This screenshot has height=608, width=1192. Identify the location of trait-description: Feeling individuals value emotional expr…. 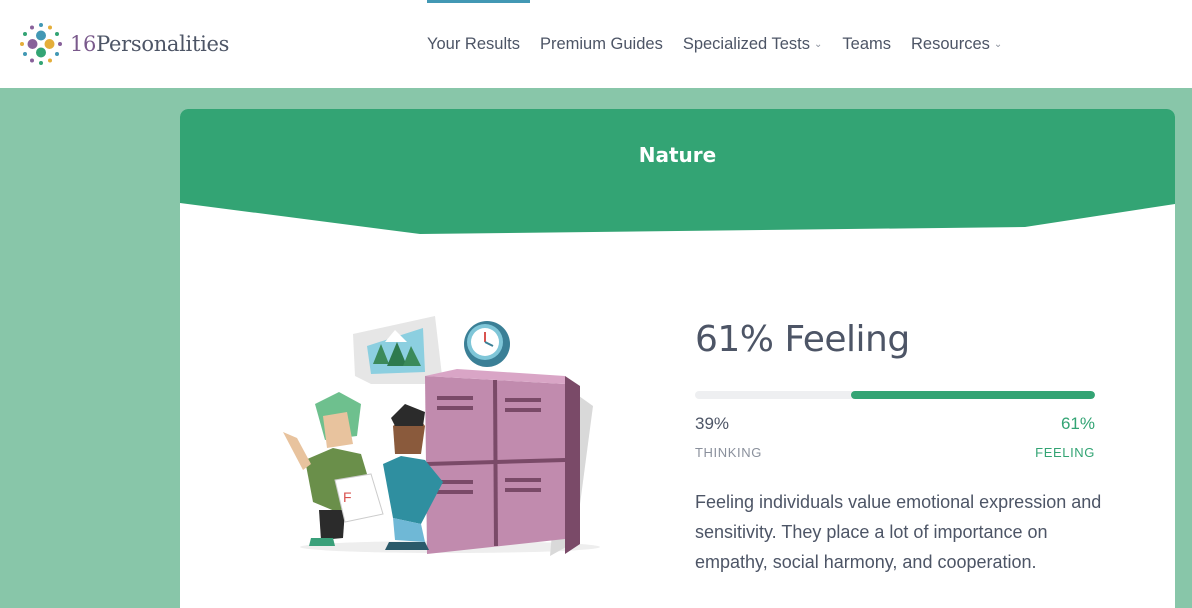
(898, 532).